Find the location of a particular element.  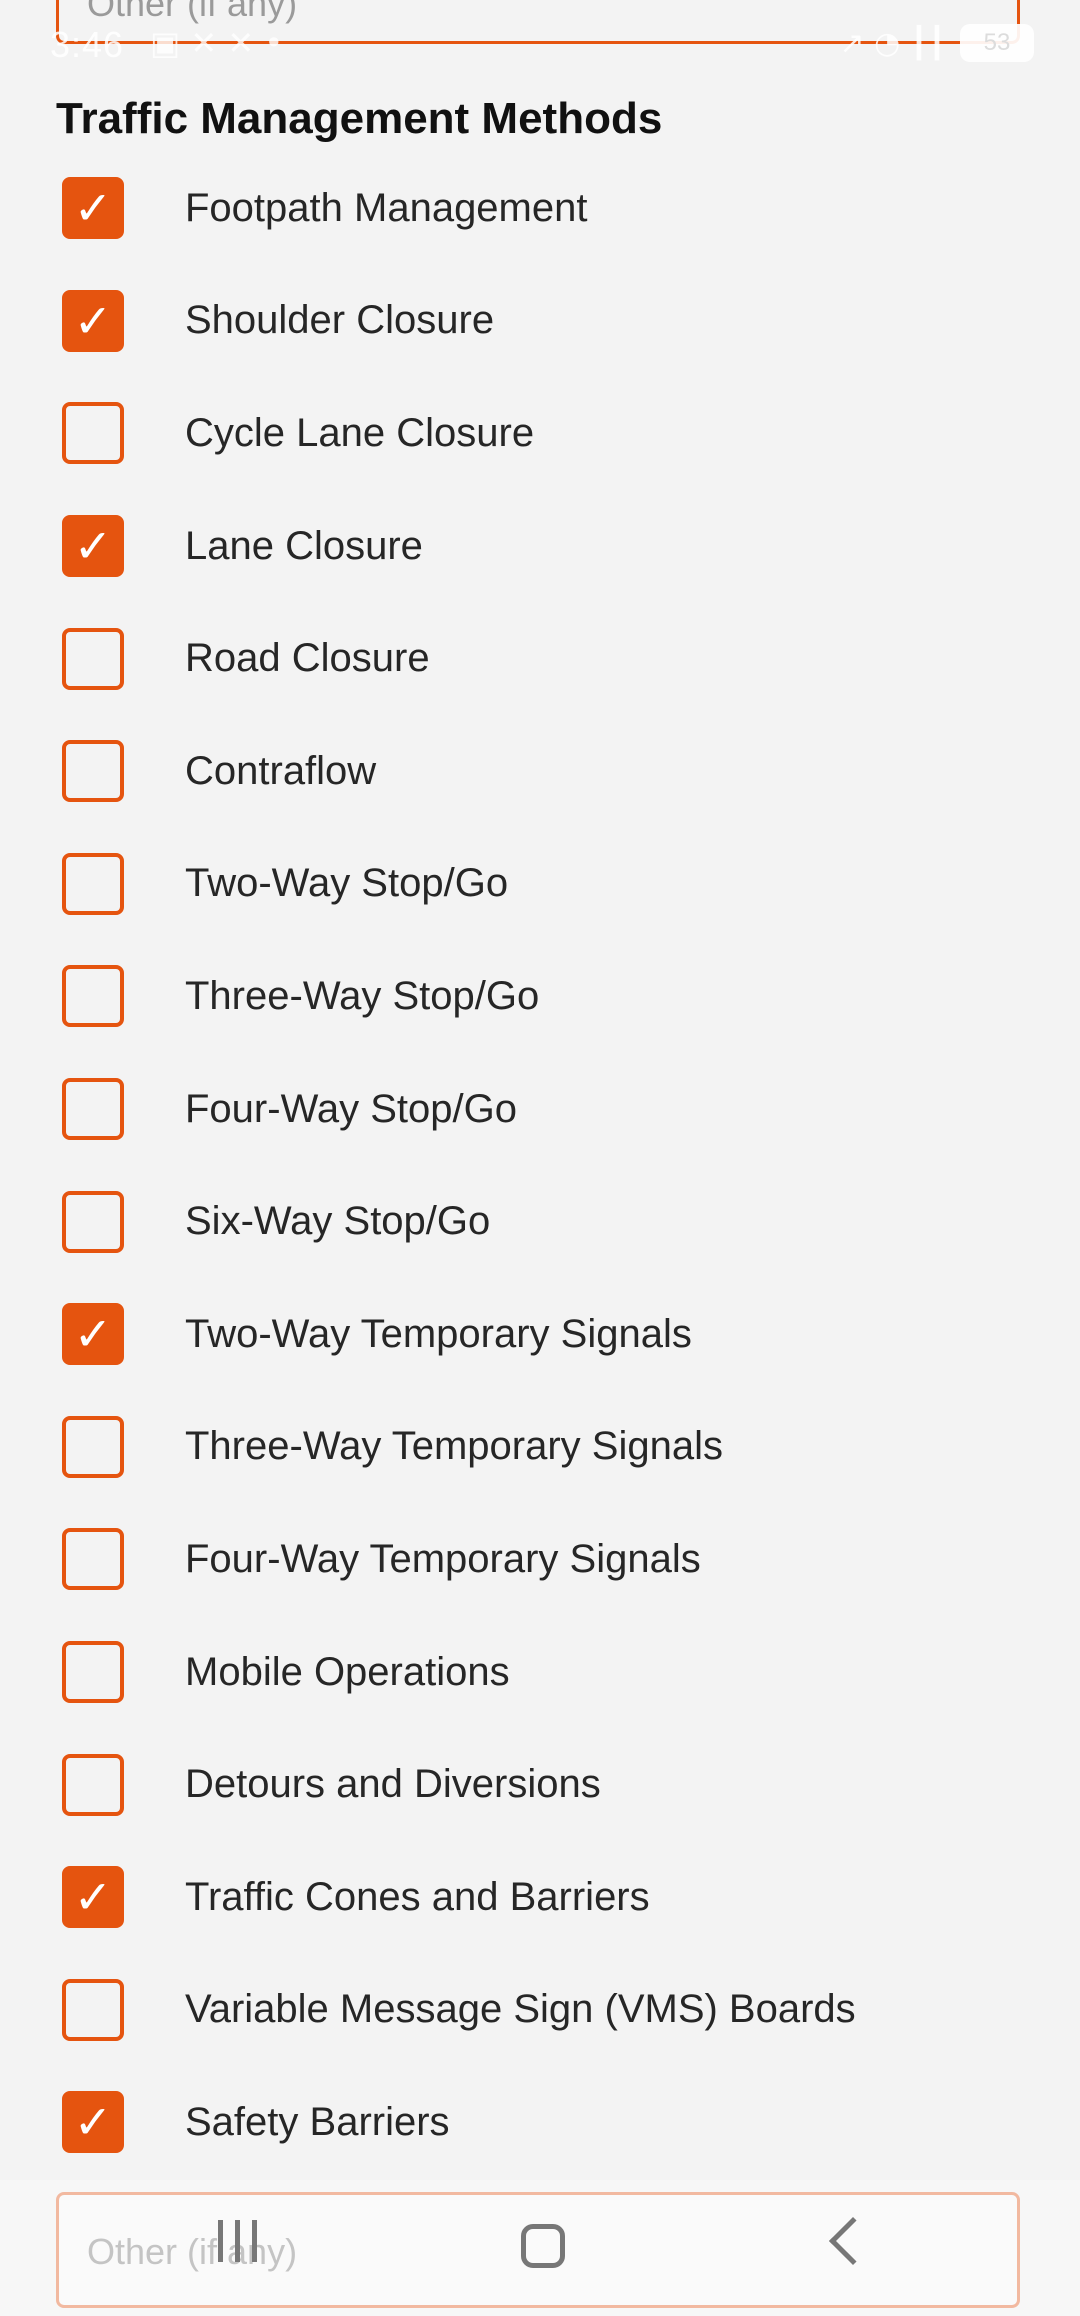

method-label: Two-Way Temporary Signals is located at coordinates (438, 1333).